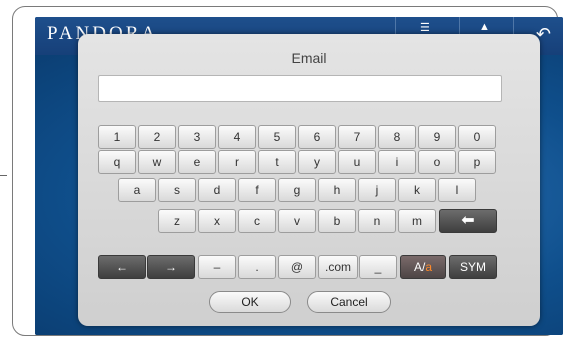 The image size is (566, 340). I want to click on key-f: f, so click(257, 190).